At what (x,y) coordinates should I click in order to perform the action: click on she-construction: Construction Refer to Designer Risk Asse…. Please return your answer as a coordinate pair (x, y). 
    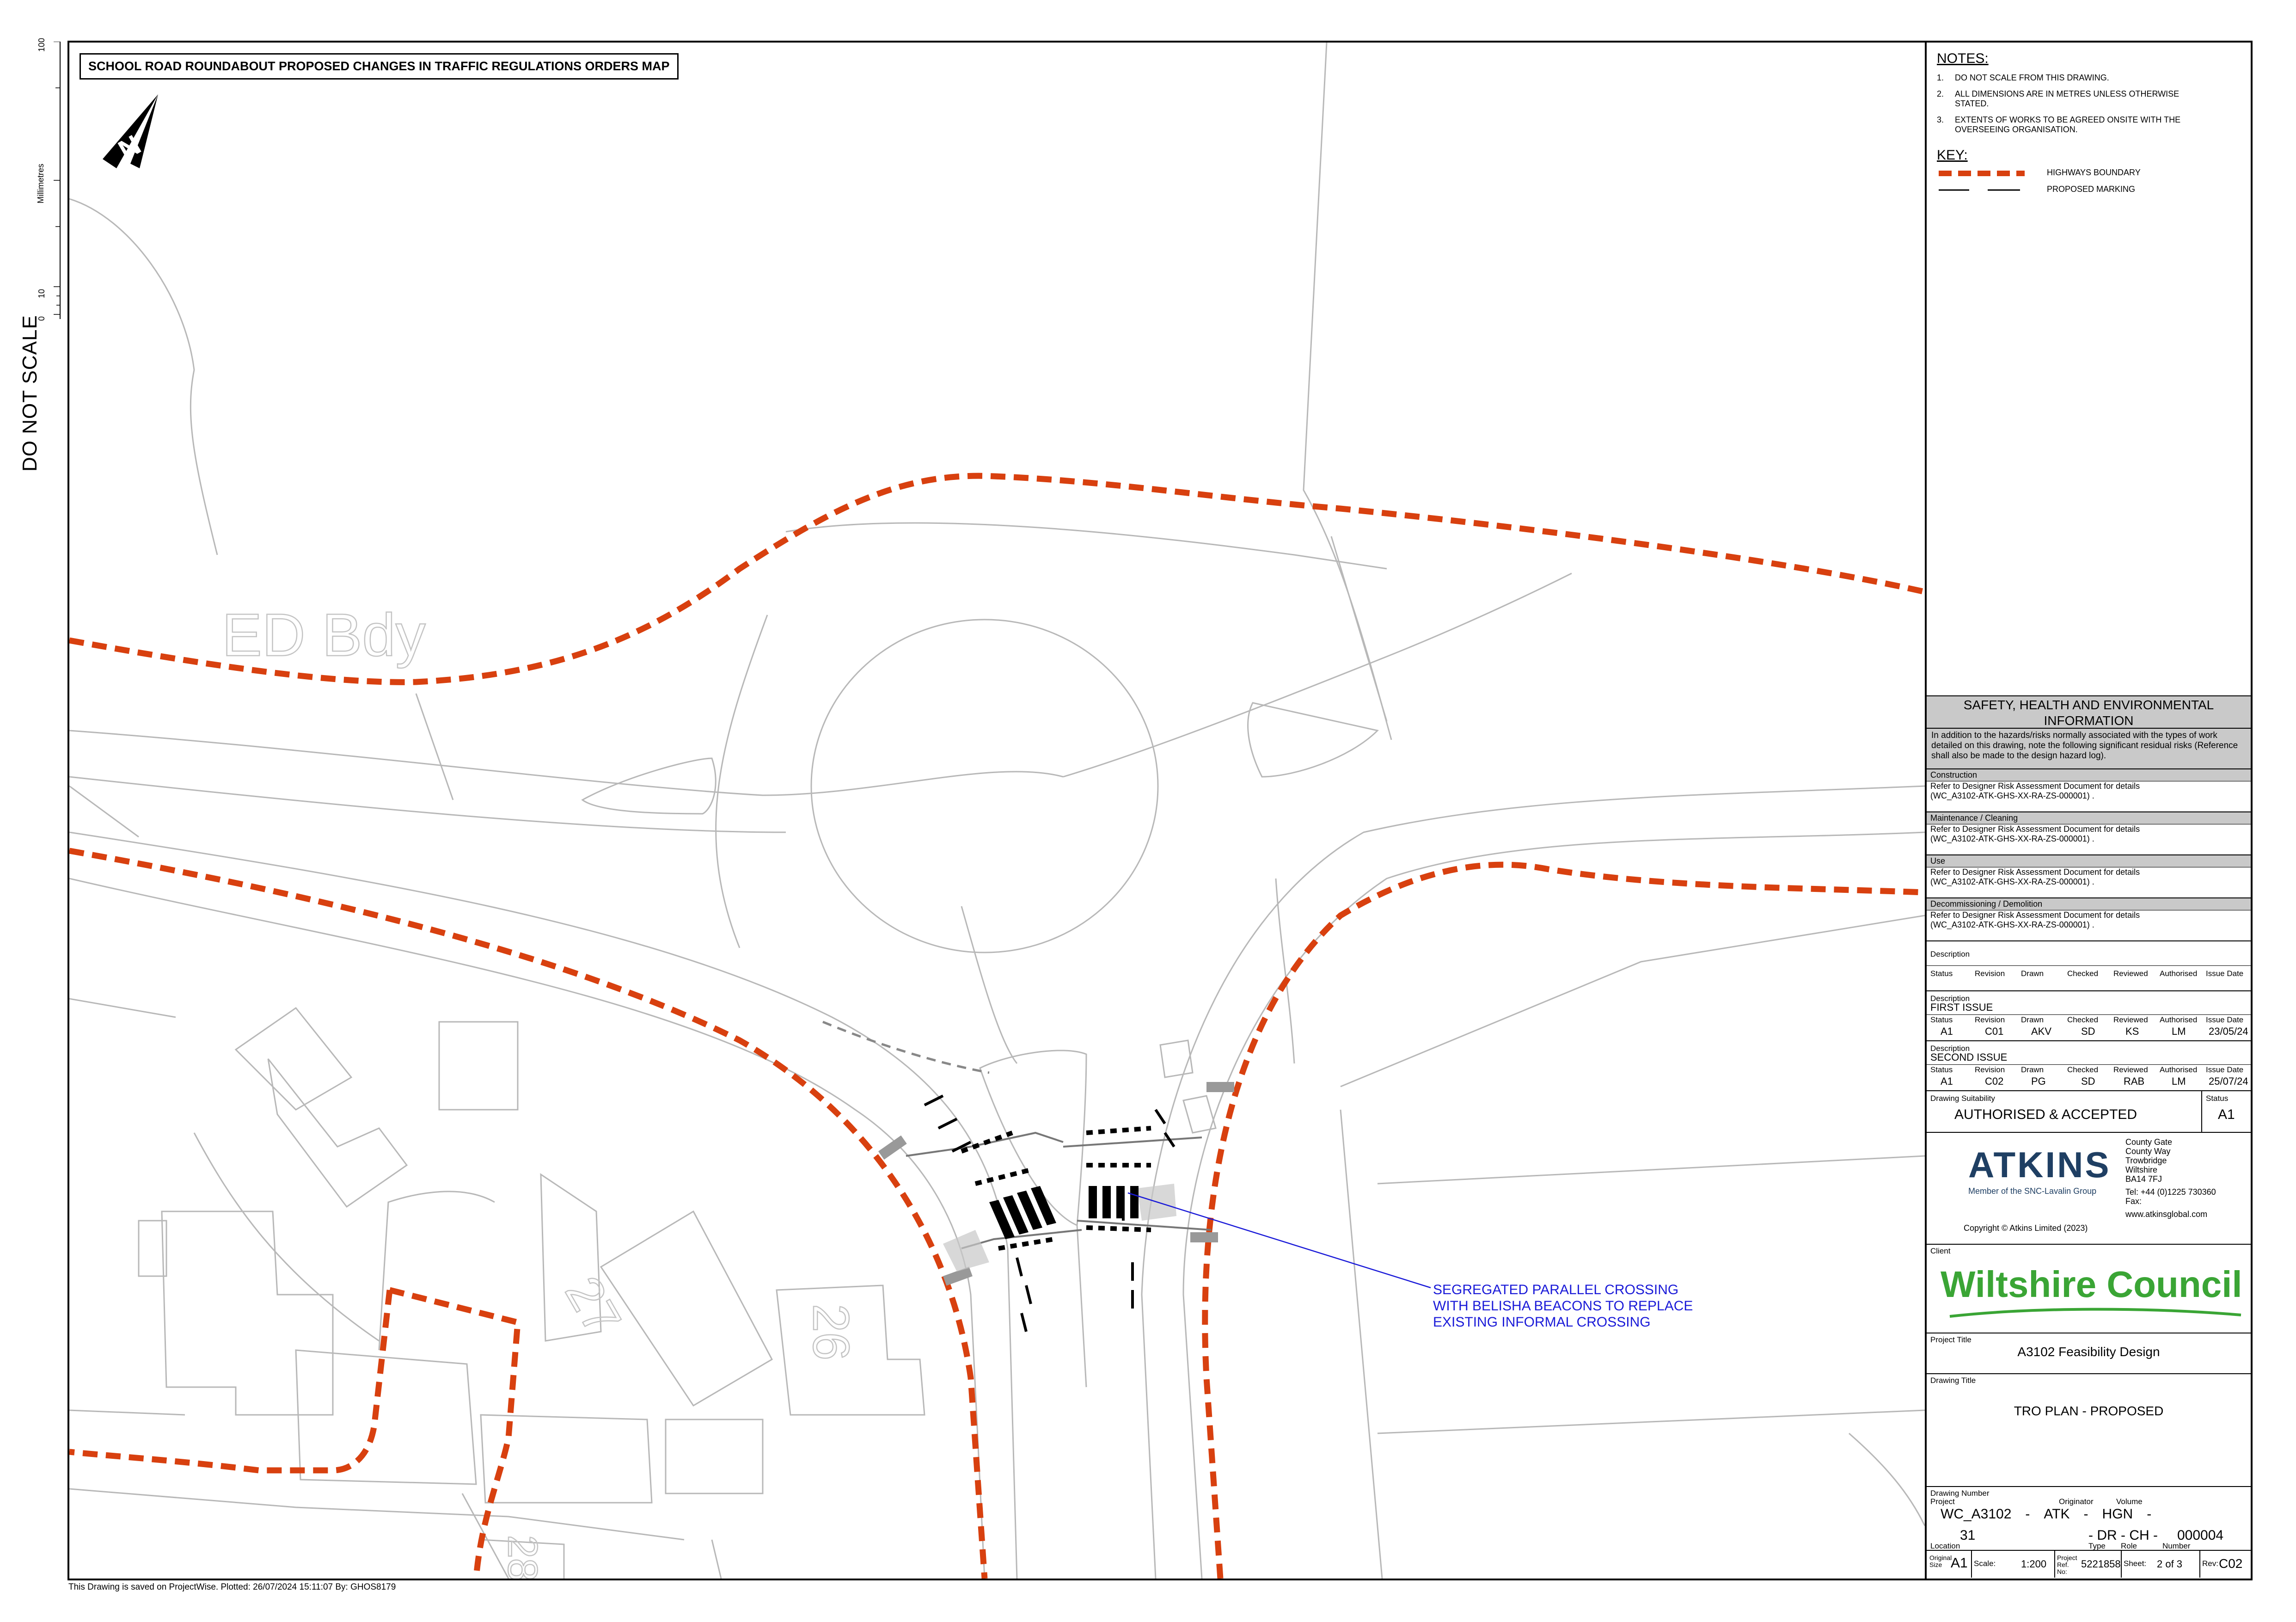
    Looking at the image, I should click on (2089, 789).